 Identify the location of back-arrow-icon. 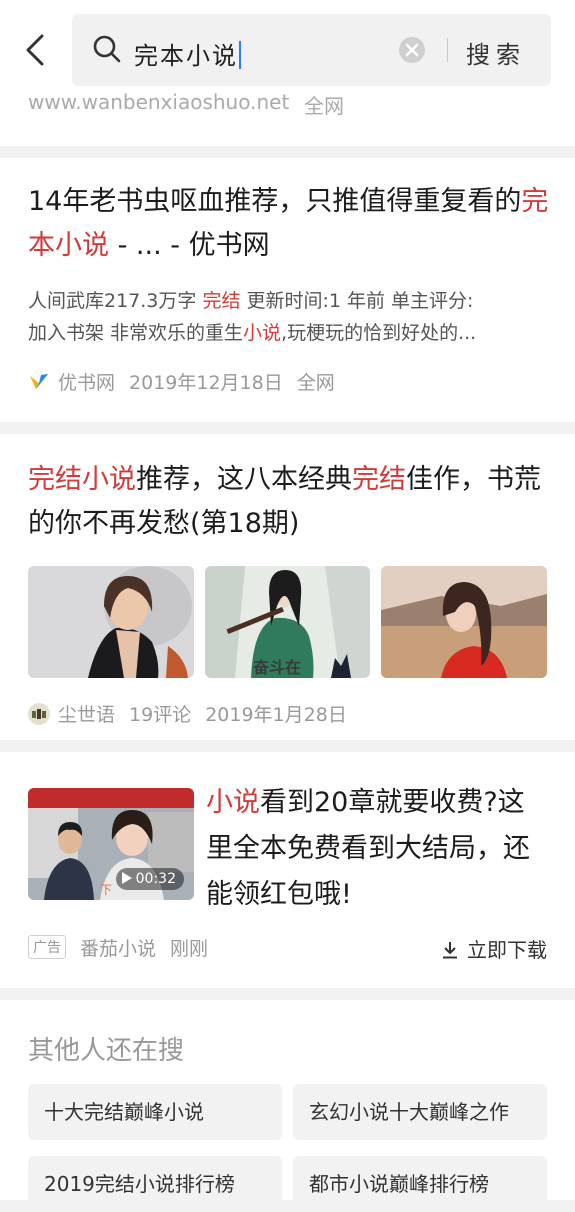
(35, 50).